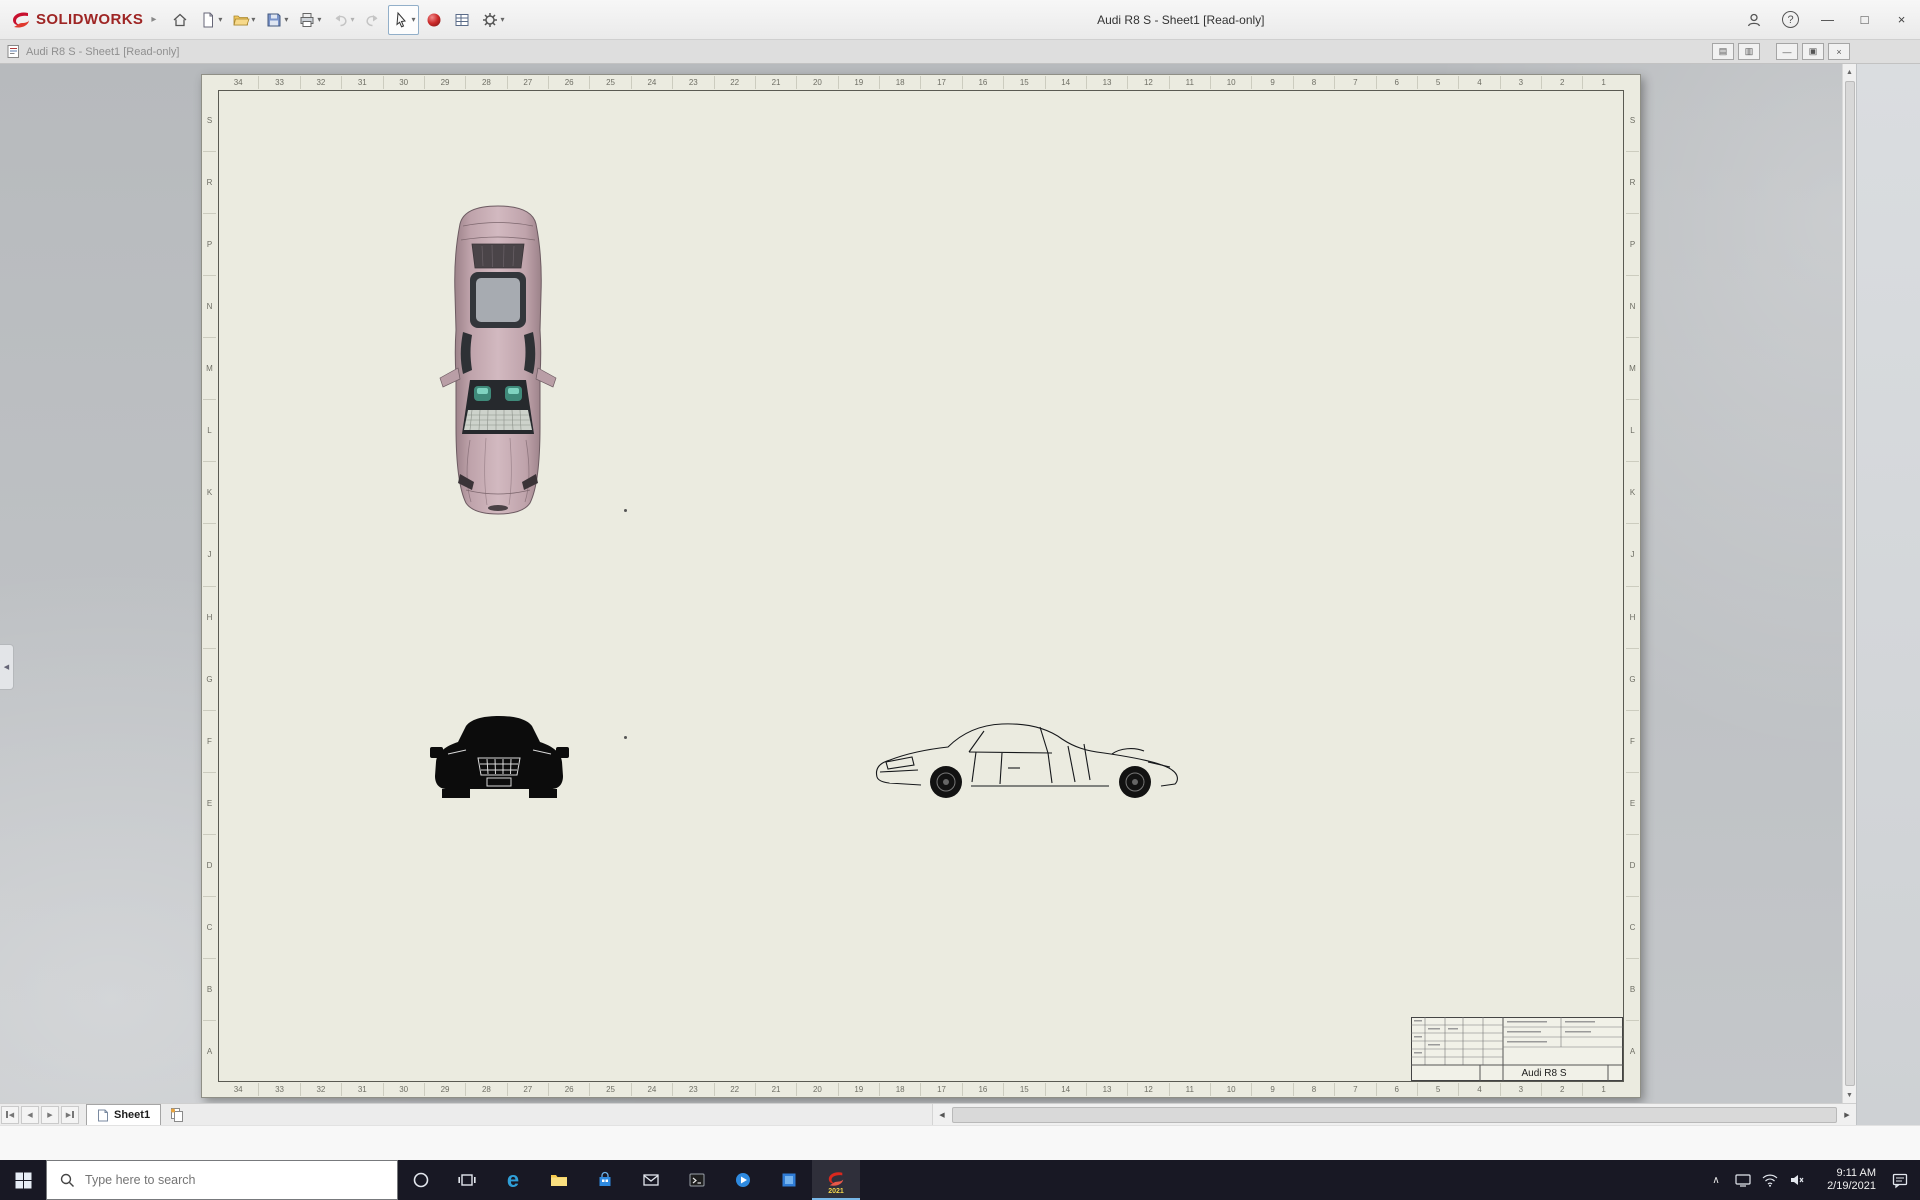 This screenshot has height=1200, width=1920. What do you see at coordinates (1888, 594) in the screenshot?
I see `task-pane-strip` at bounding box center [1888, 594].